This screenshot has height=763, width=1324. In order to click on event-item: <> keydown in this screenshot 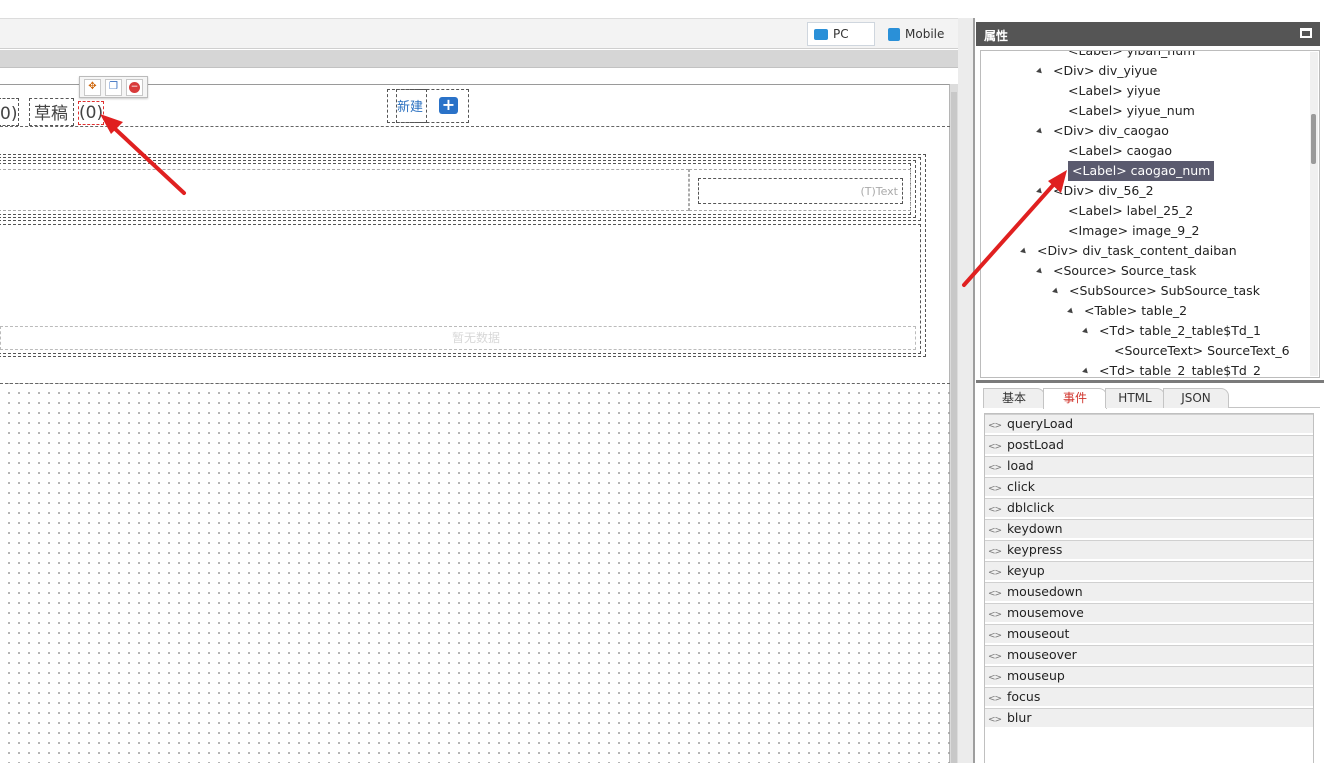, I will do `click(1149, 529)`.